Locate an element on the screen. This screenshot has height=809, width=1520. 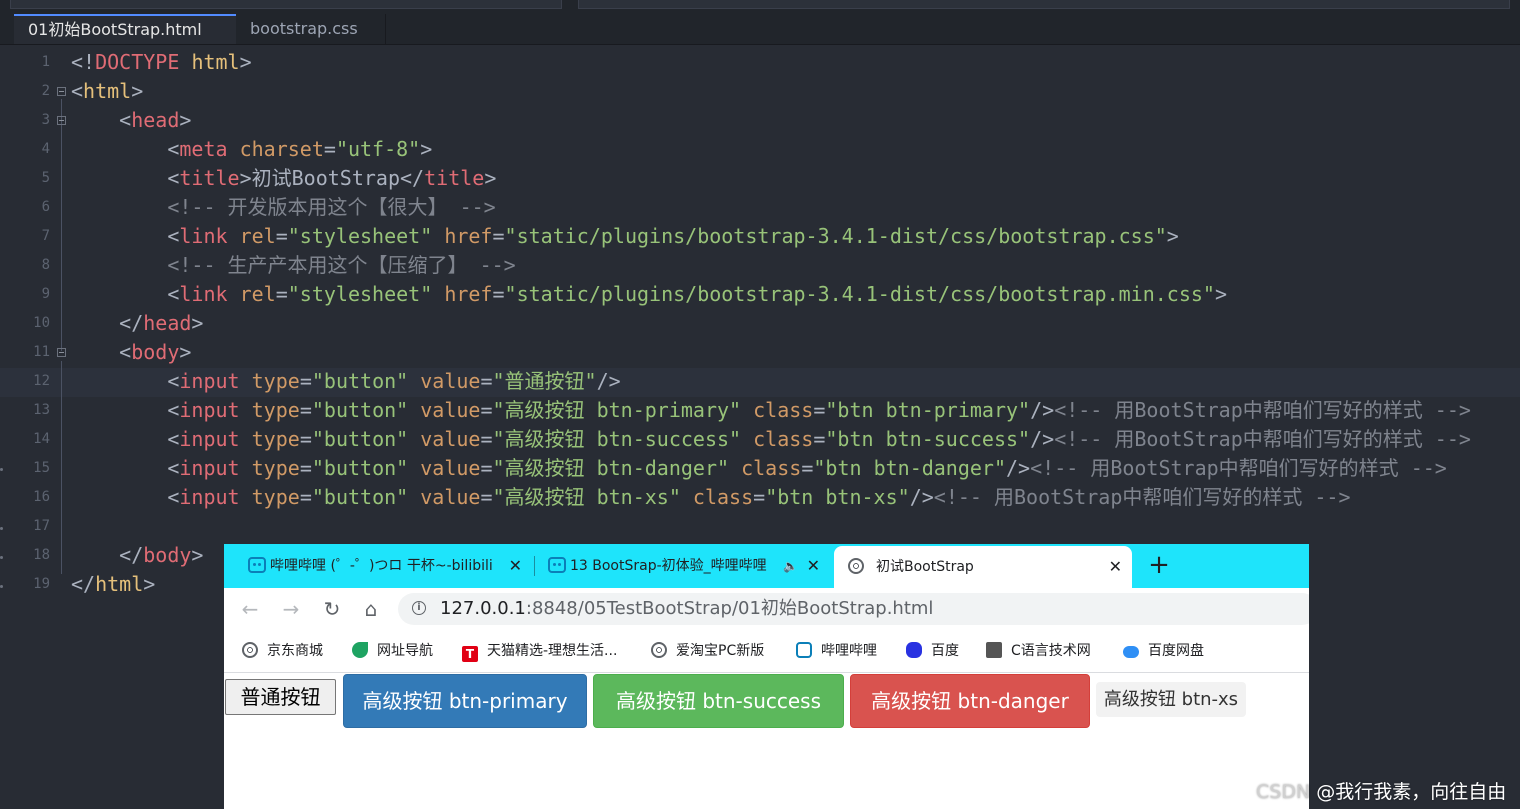
code-line: <title>初试BootStrap</title> is located at coordinates (283, 178).